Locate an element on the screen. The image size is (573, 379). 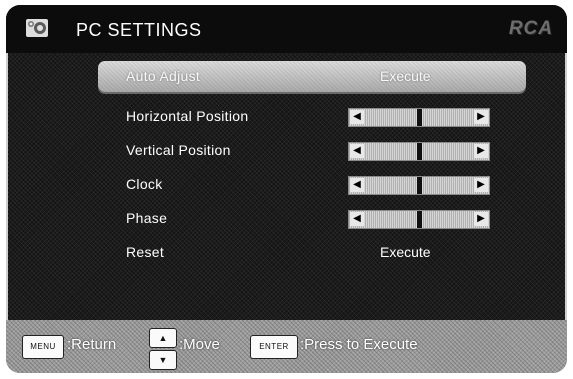
page-title: PC SETTINGS is located at coordinates (139, 30).